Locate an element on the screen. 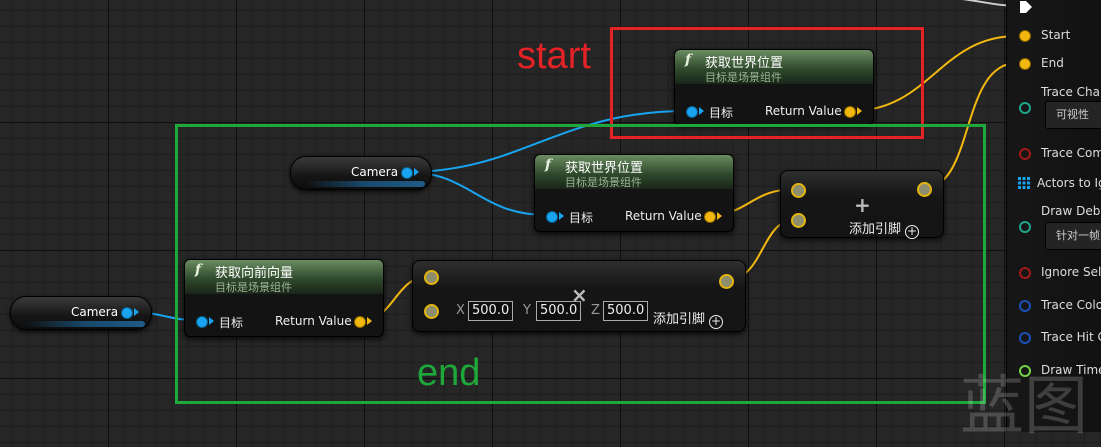  ignore-self-pin is located at coordinates (1025, 273).